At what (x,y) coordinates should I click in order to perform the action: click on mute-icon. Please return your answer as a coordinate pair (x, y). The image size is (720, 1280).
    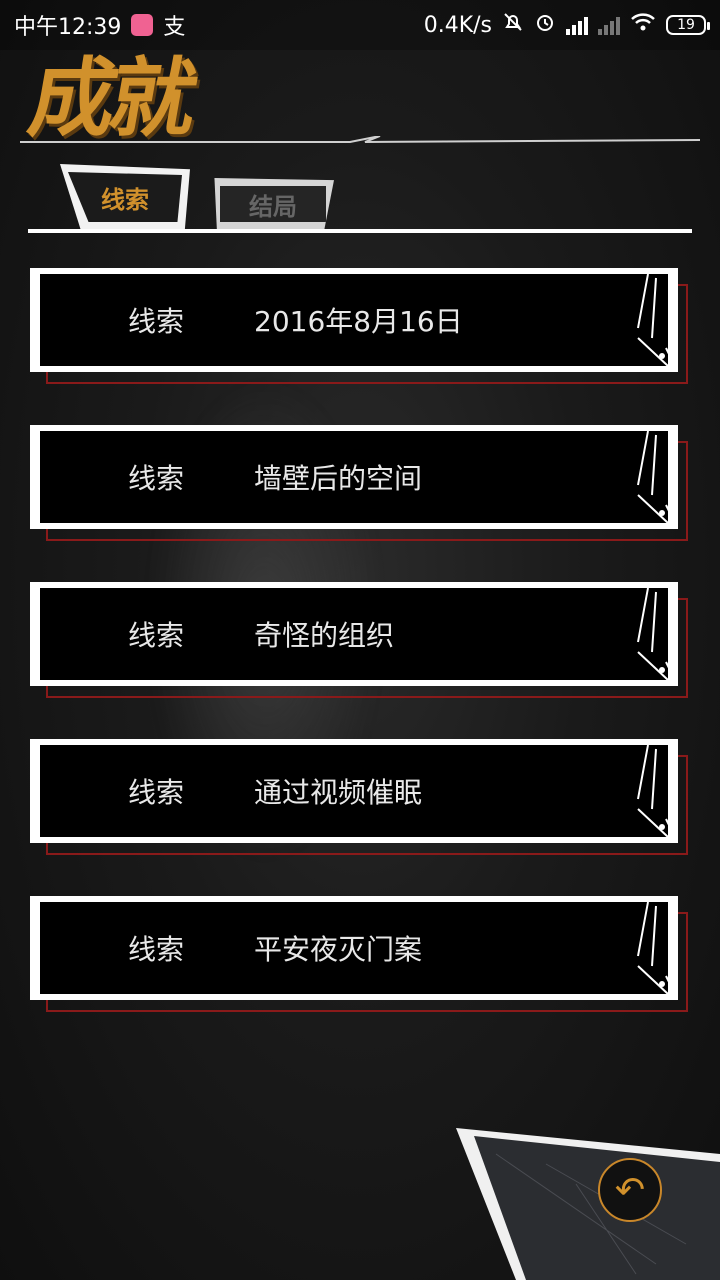
    Looking at the image, I should click on (513, 25).